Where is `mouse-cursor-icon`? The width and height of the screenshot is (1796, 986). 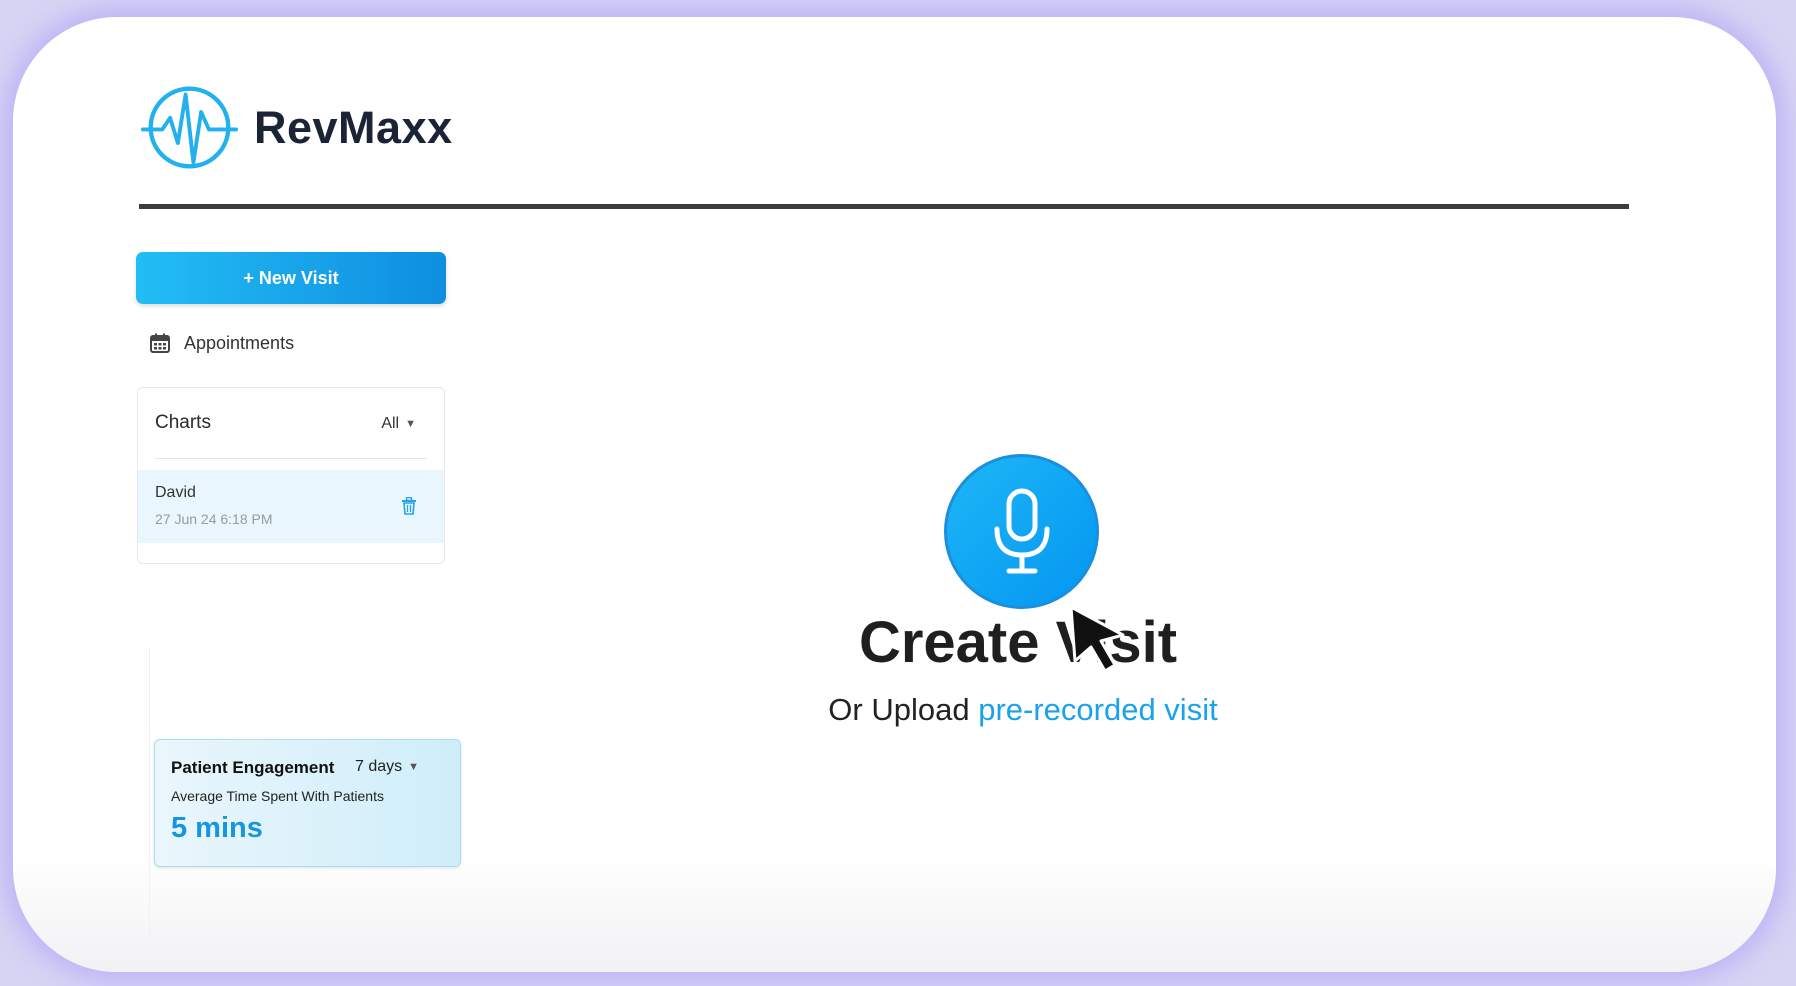 mouse-cursor-icon is located at coordinates (1097, 639).